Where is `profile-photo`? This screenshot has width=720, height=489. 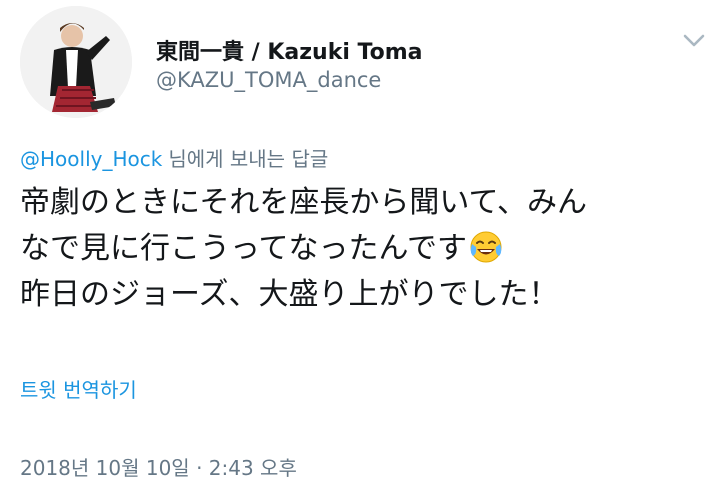 profile-photo is located at coordinates (76, 62).